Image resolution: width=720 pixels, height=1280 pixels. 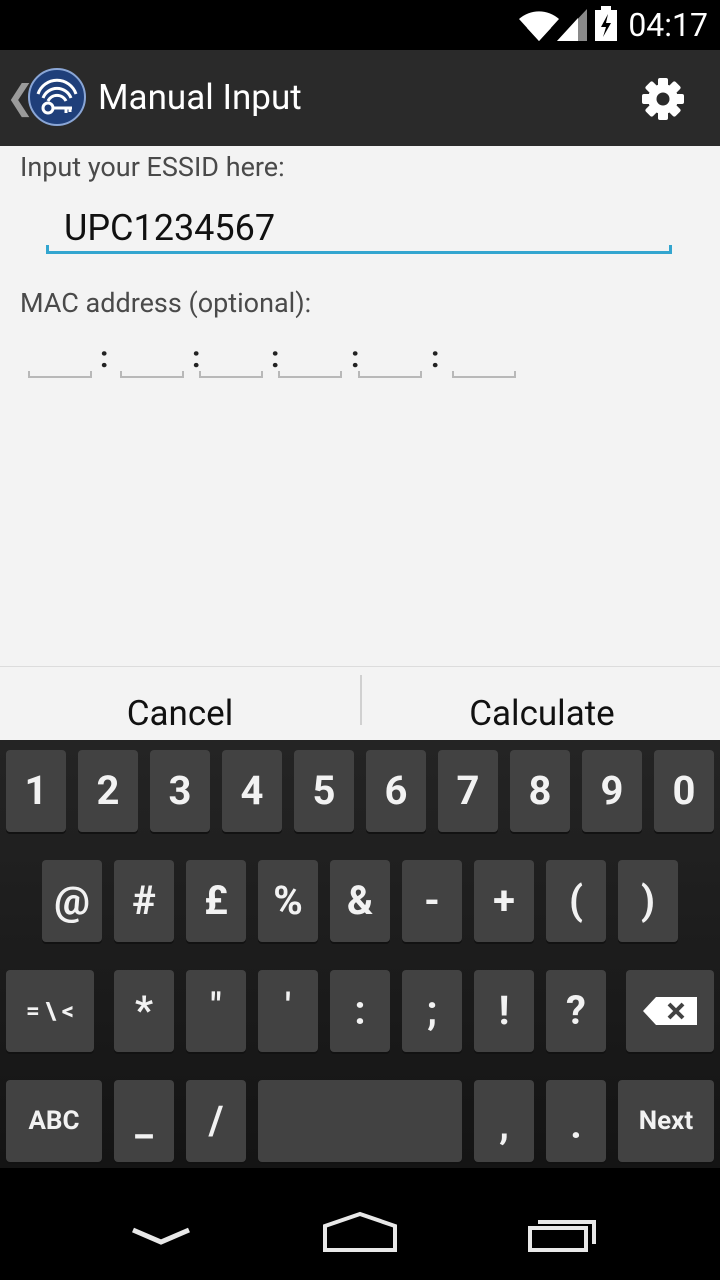 I want to click on wifi-icon, so click(x=539, y=26).